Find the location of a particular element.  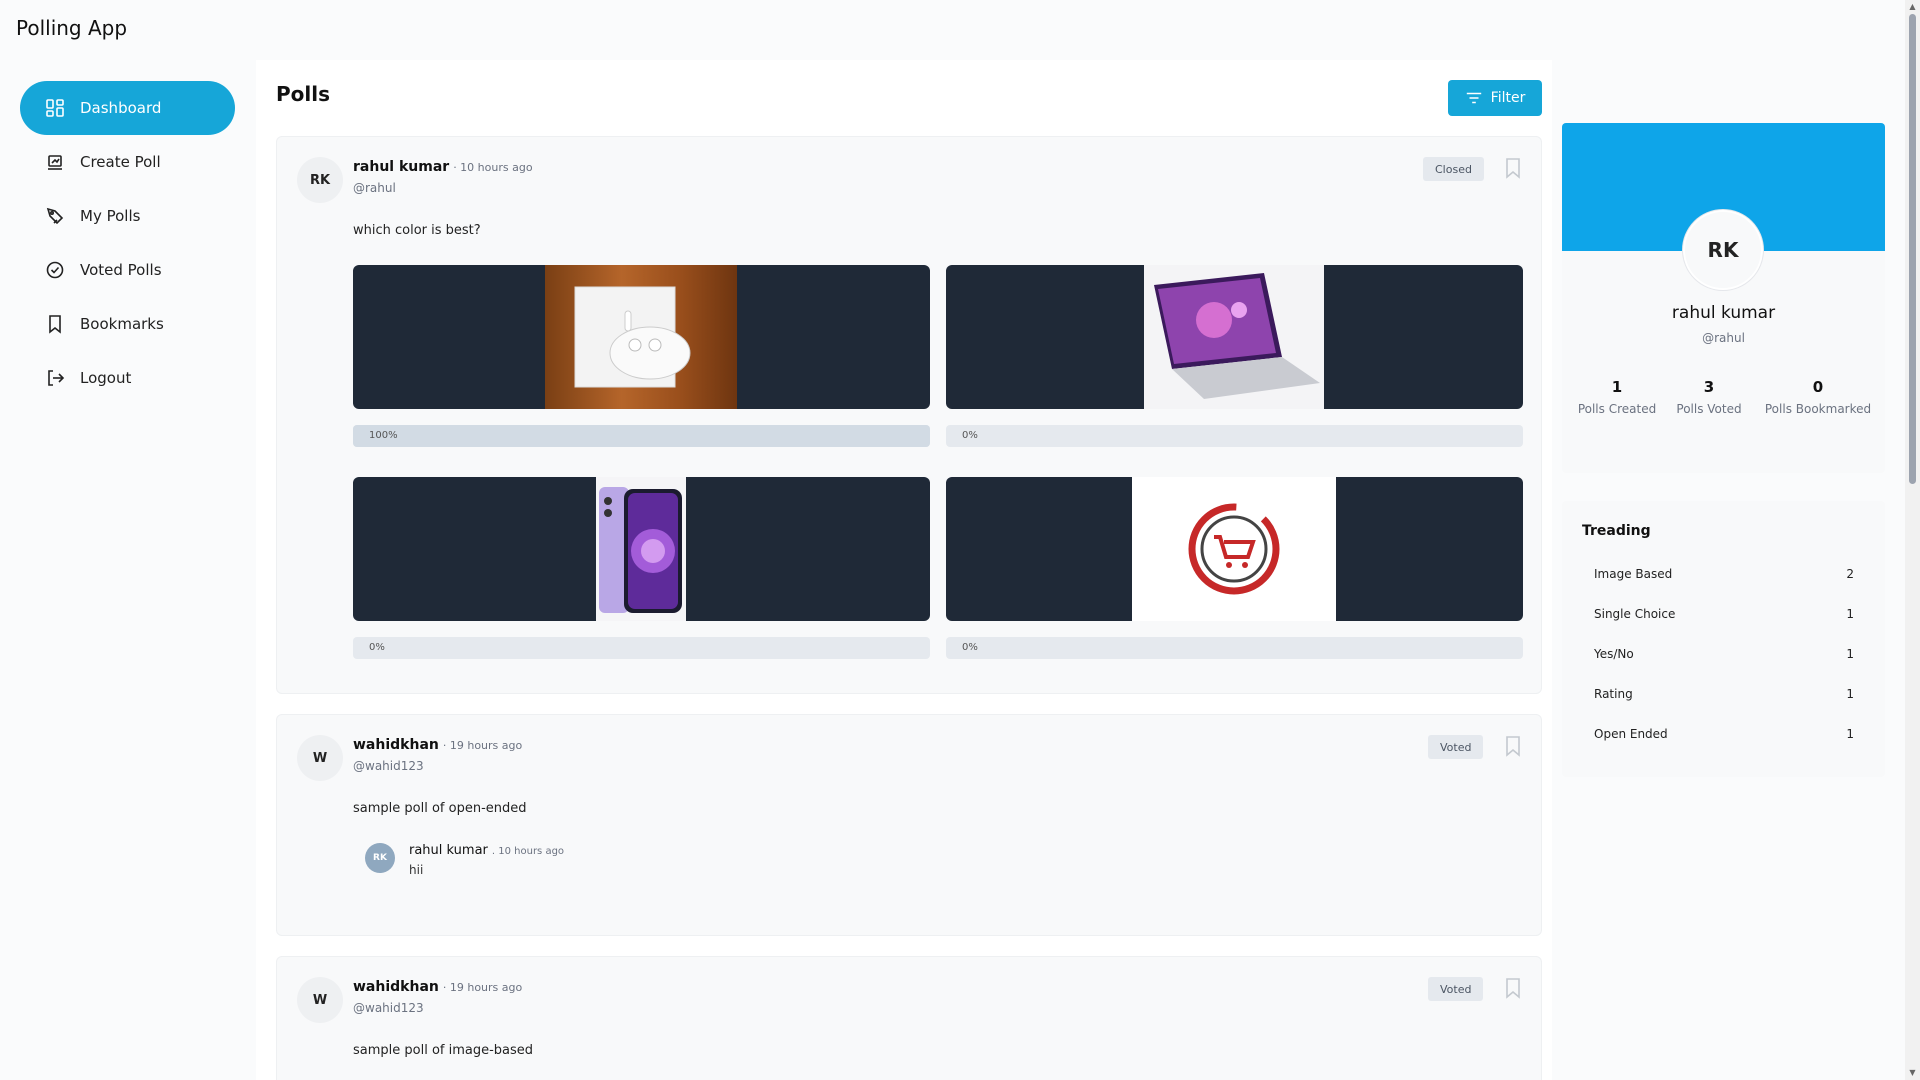

stat-label: Polls Bookmarked is located at coordinates (1818, 409).